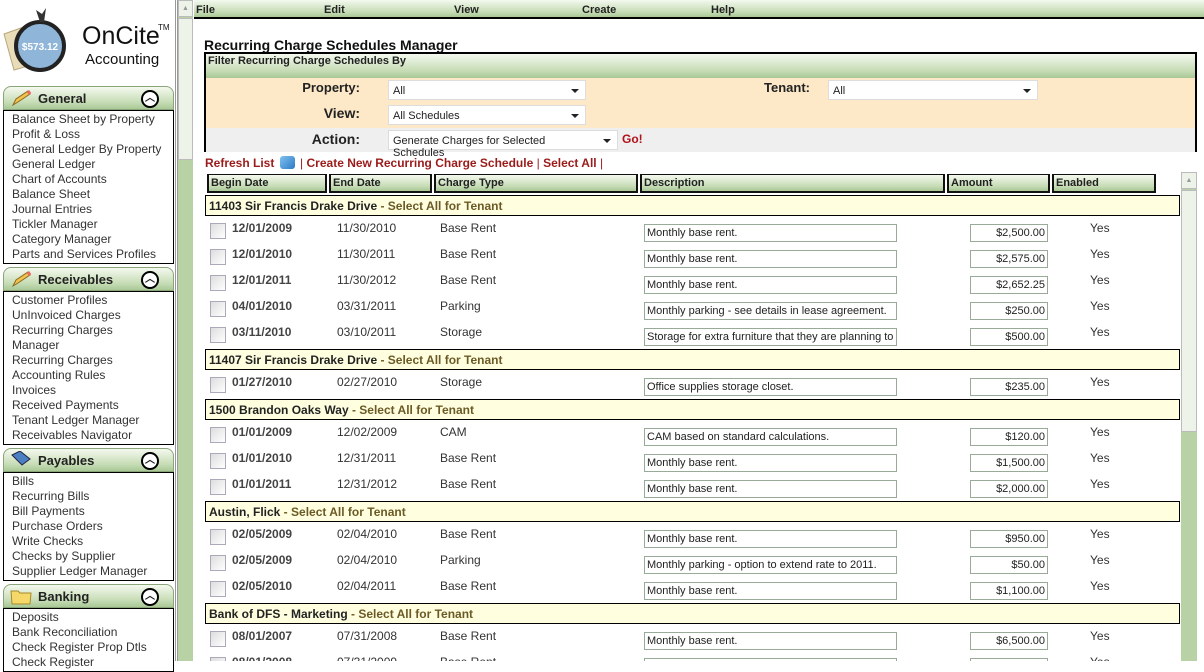 The width and height of the screenshot is (1204, 672). What do you see at coordinates (1009, 285) in the screenshot?
I see `amount-field: $2,652.25` at bounding box center [1009, 285].